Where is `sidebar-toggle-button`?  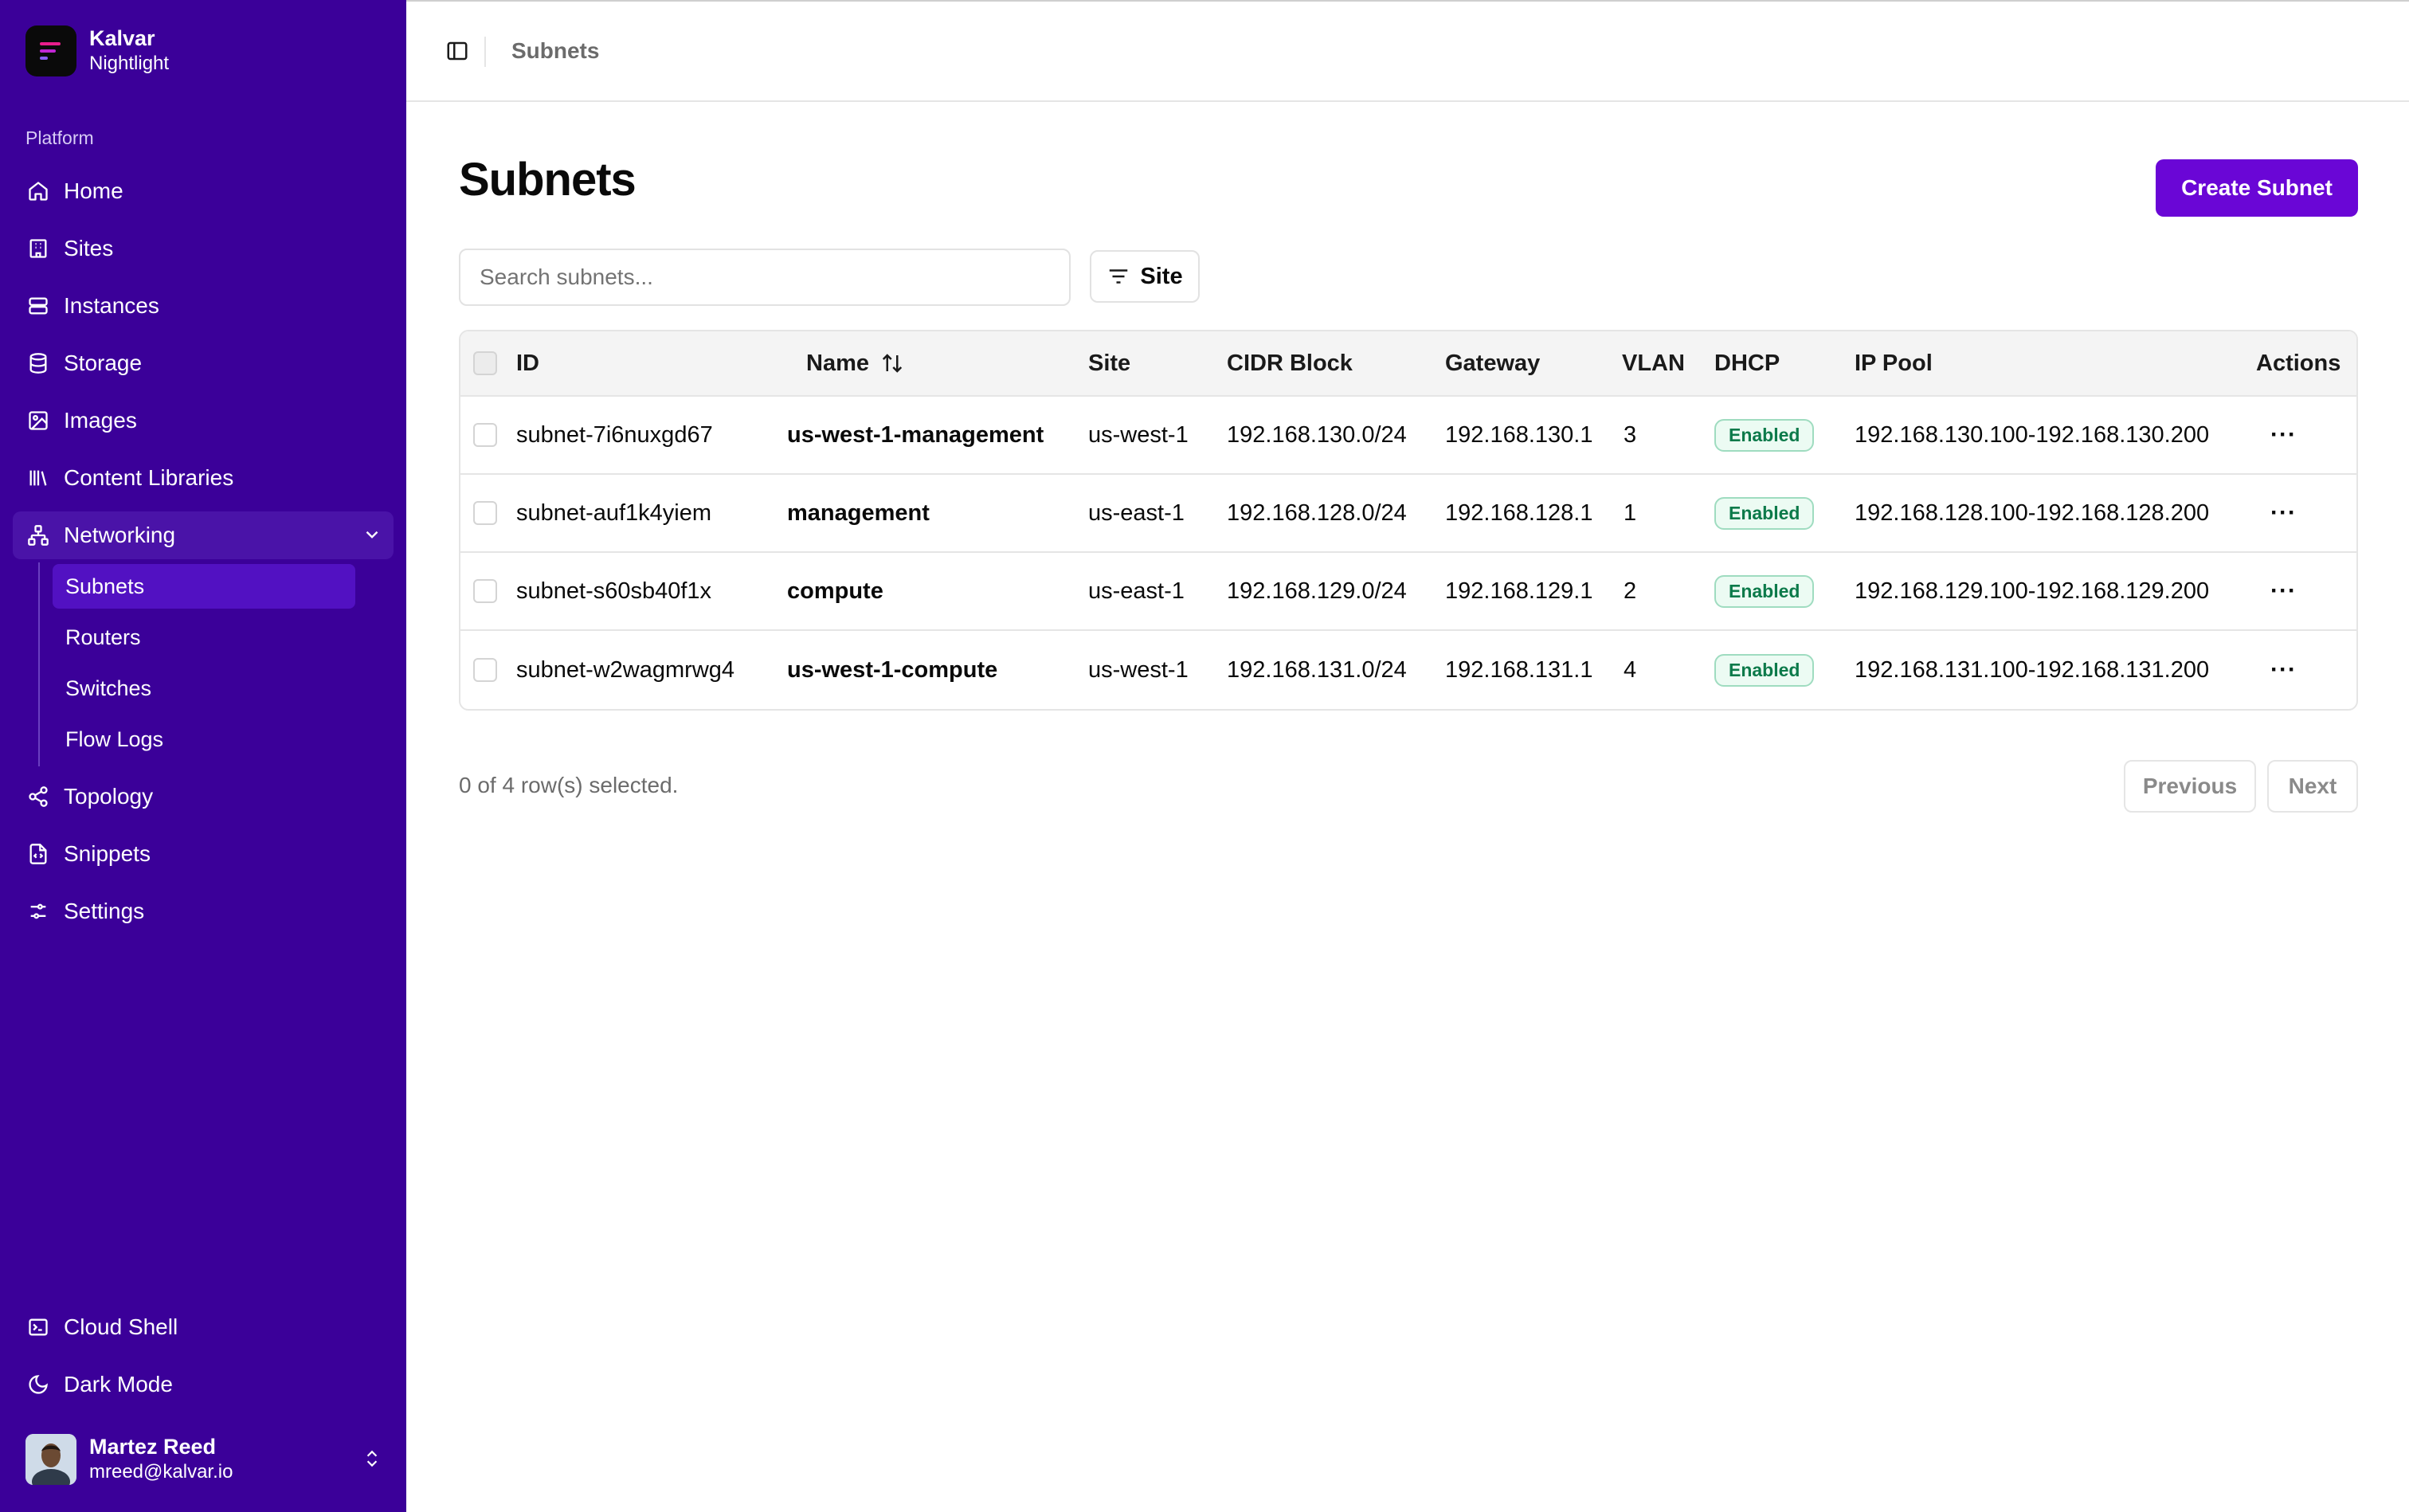
sidebar-toggle-button is located at coordinates (457, 53).